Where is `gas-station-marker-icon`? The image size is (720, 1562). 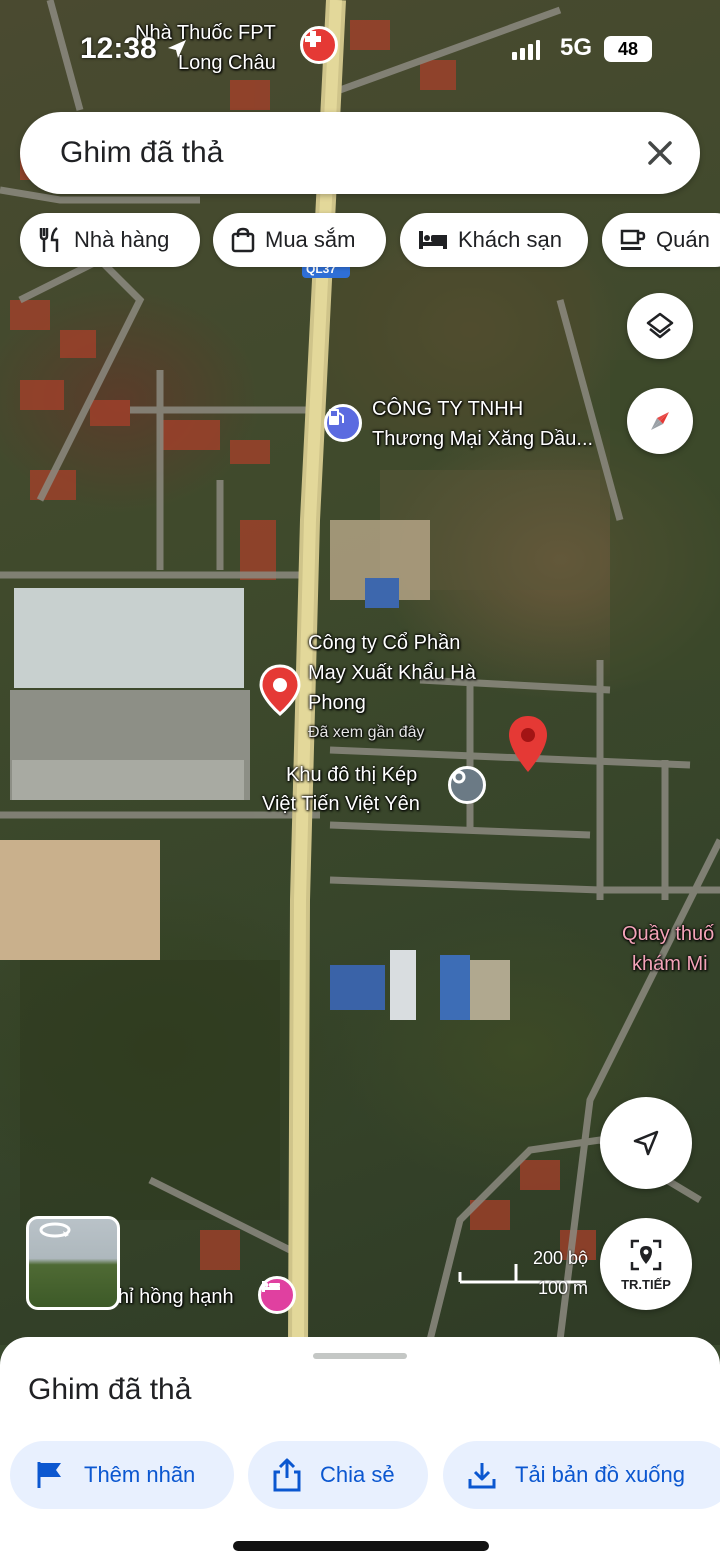
gas-station-marker-icon is located at coordinates (343, 423).